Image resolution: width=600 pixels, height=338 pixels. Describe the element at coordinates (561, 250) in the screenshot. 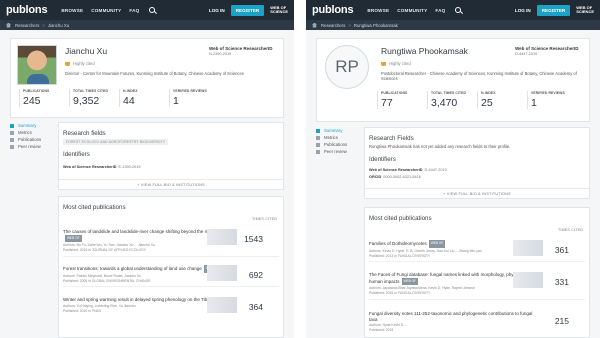

I see `citation-count: 361` at that location.